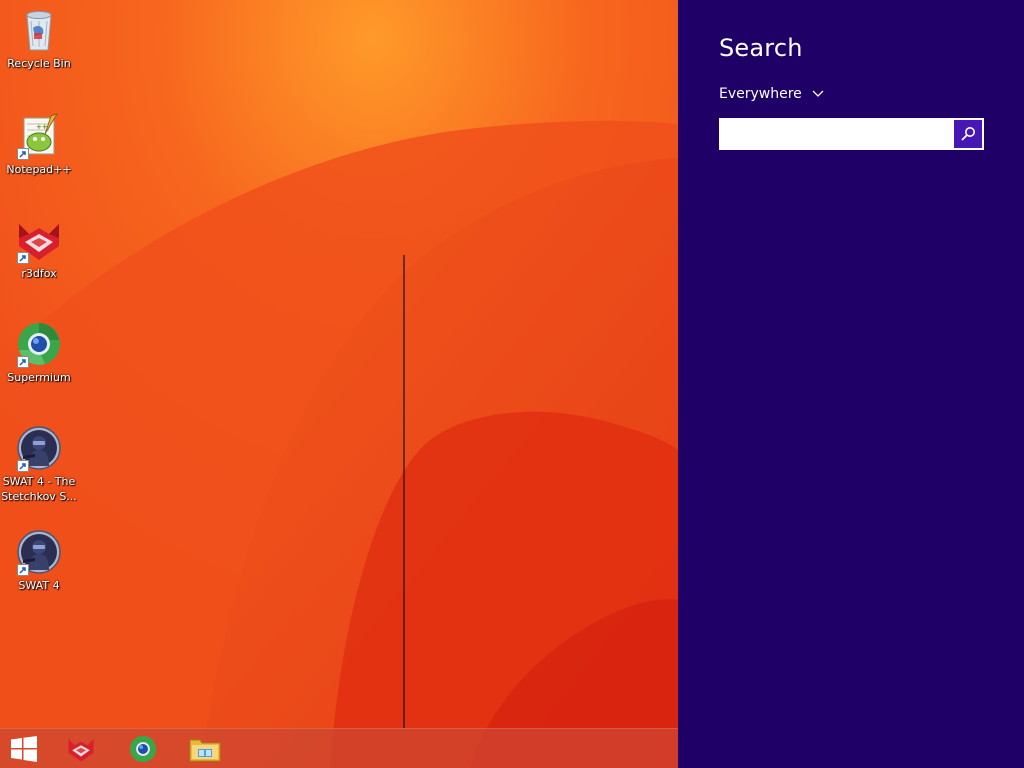 The image size is (1024, 768). What do you see at coordinates (39, 352) in the screenshot?
I see `desktop-icon-supermium: Supermium` at bounding box center [39, 352].